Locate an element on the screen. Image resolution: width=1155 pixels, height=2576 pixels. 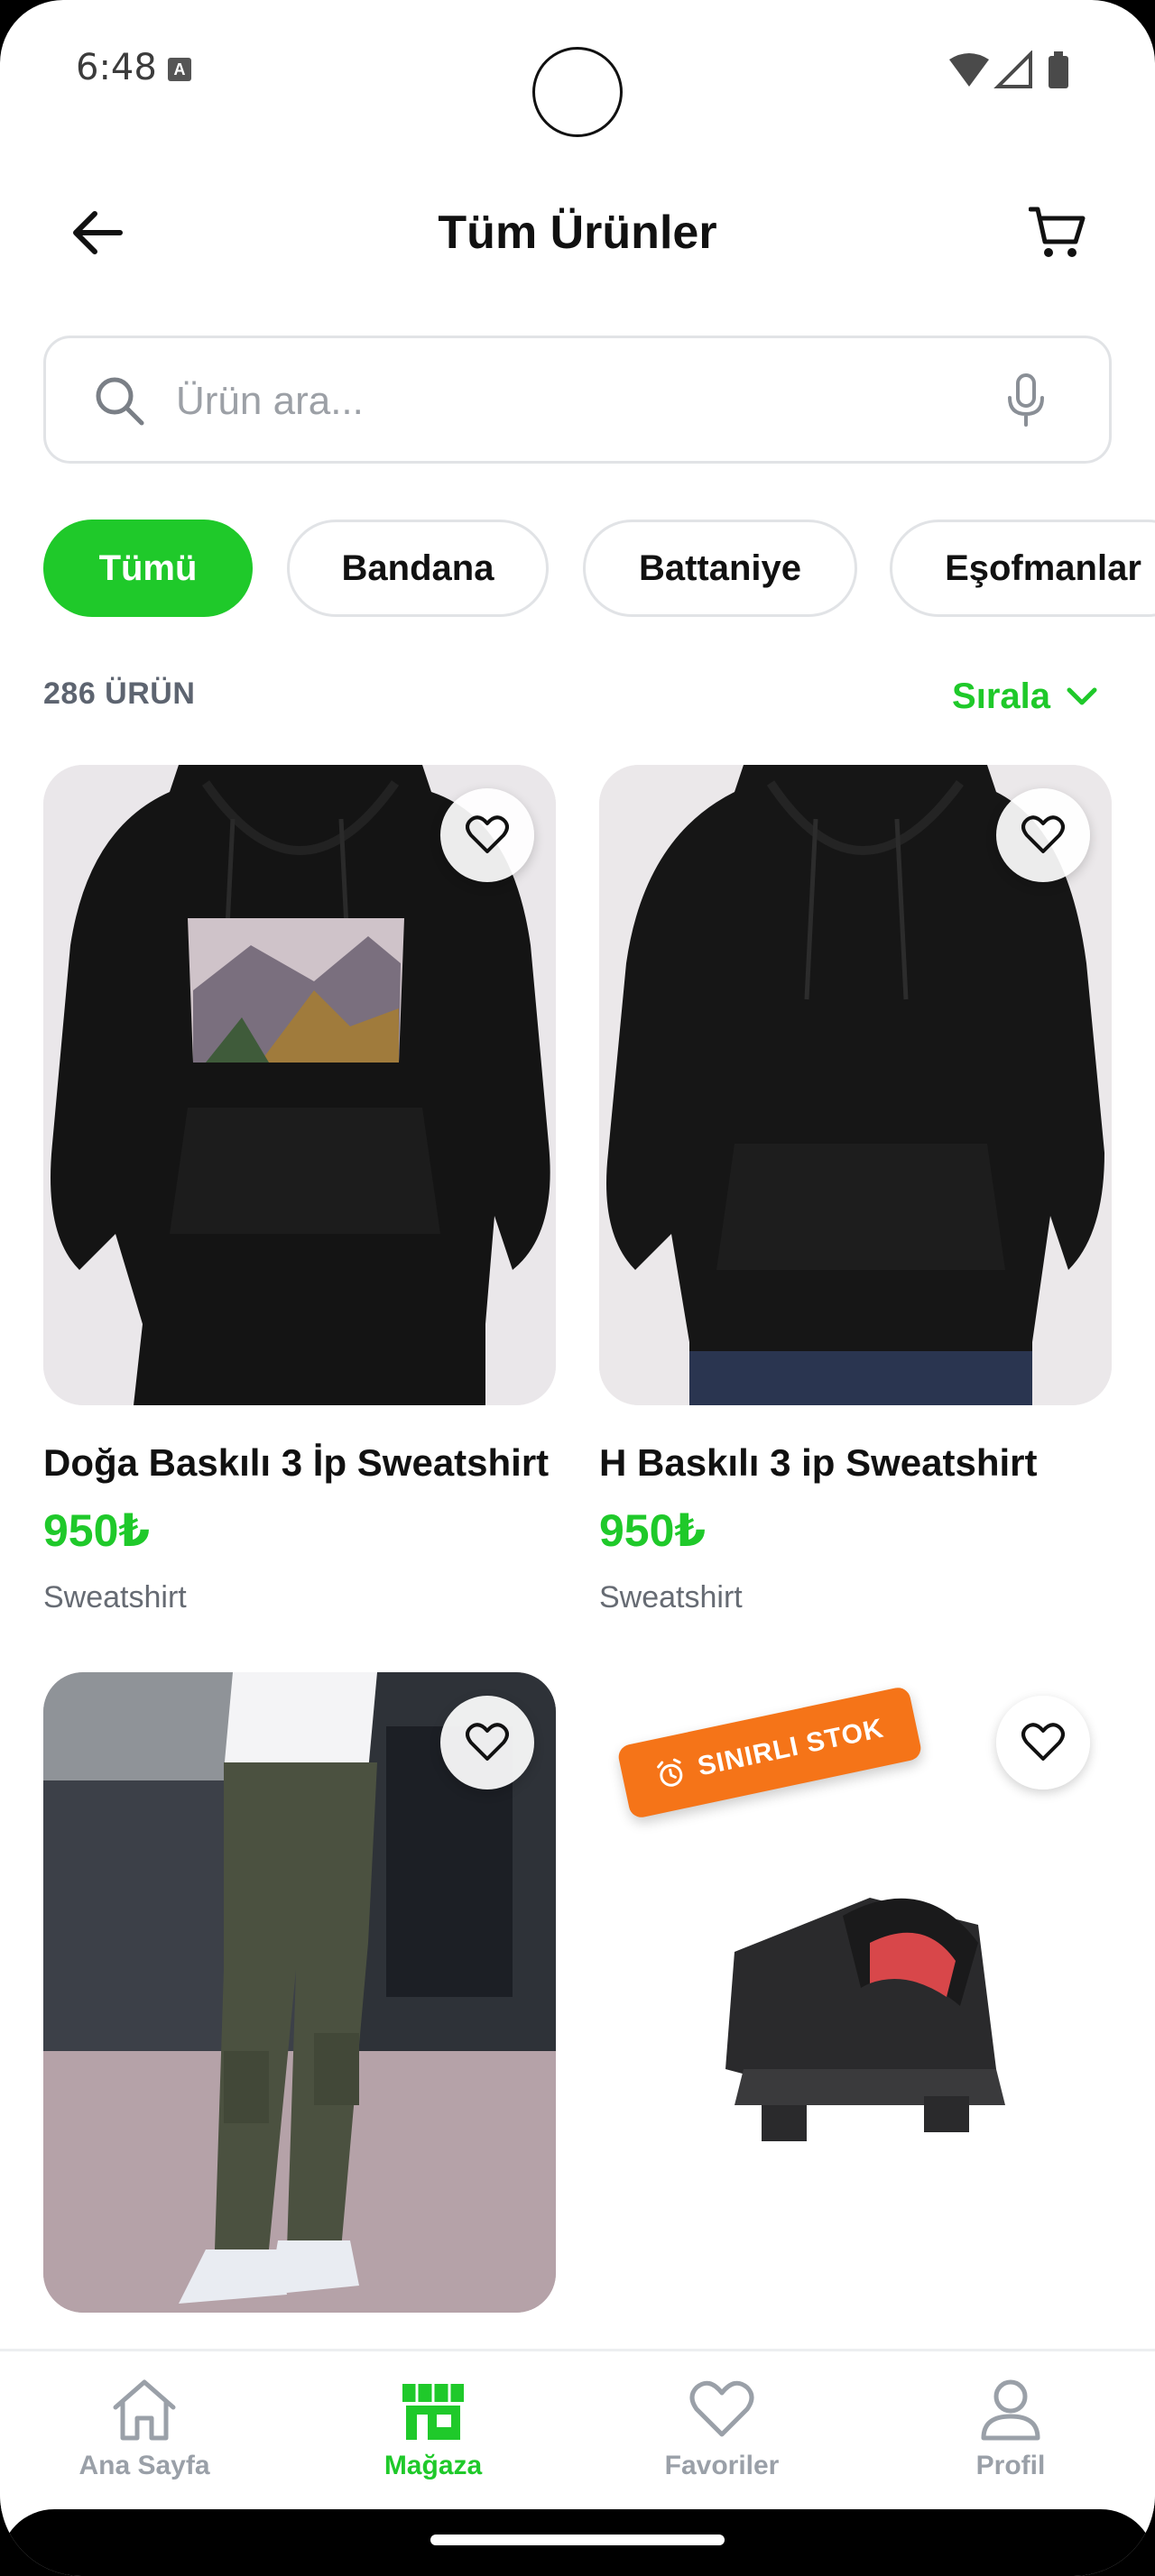
user-icon is located at coordinates (1011, 2410).